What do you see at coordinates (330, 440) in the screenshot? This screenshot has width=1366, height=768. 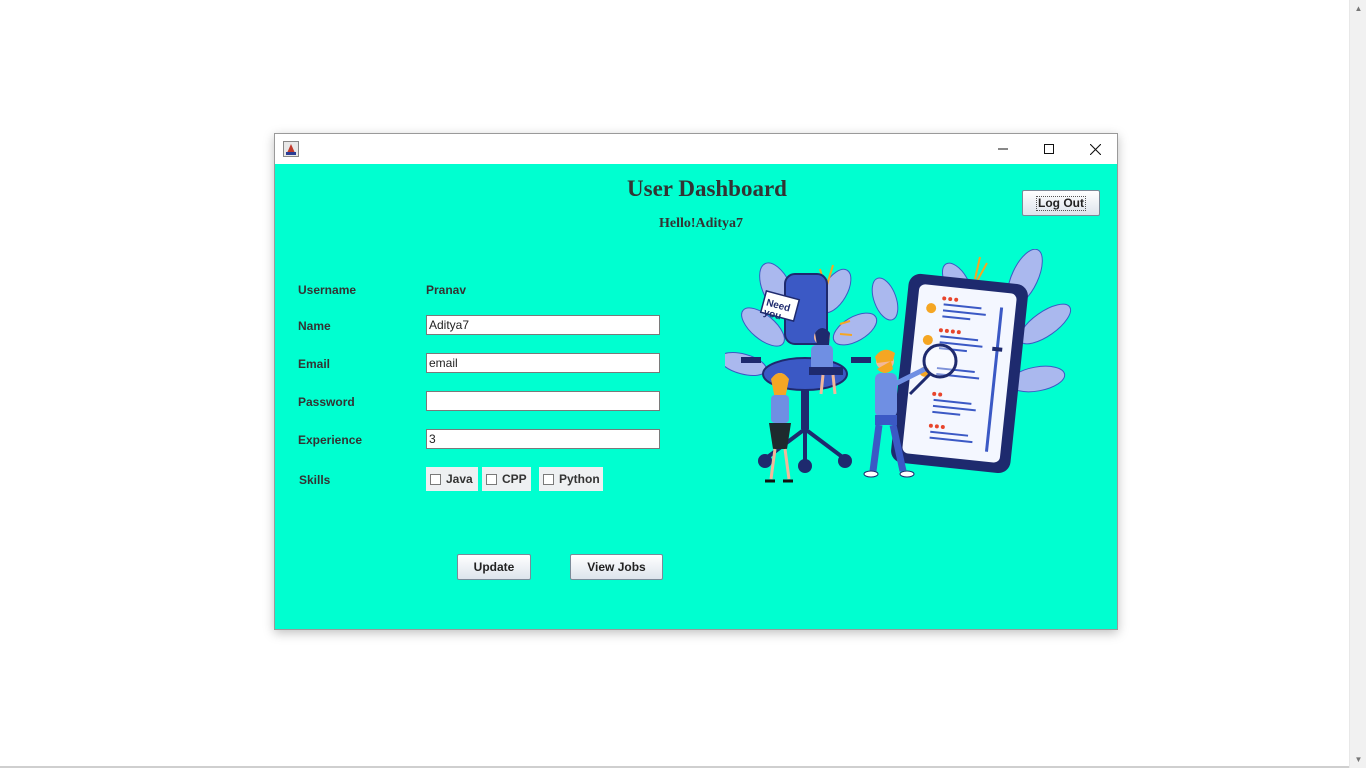 I see `experience-label: Experience` at bounding box center [330, 440].